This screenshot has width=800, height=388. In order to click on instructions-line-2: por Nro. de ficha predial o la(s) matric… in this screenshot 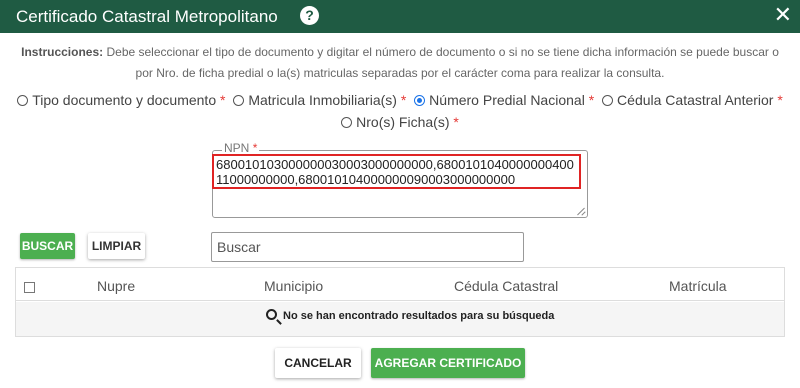, I will do `click(400, 73)`.